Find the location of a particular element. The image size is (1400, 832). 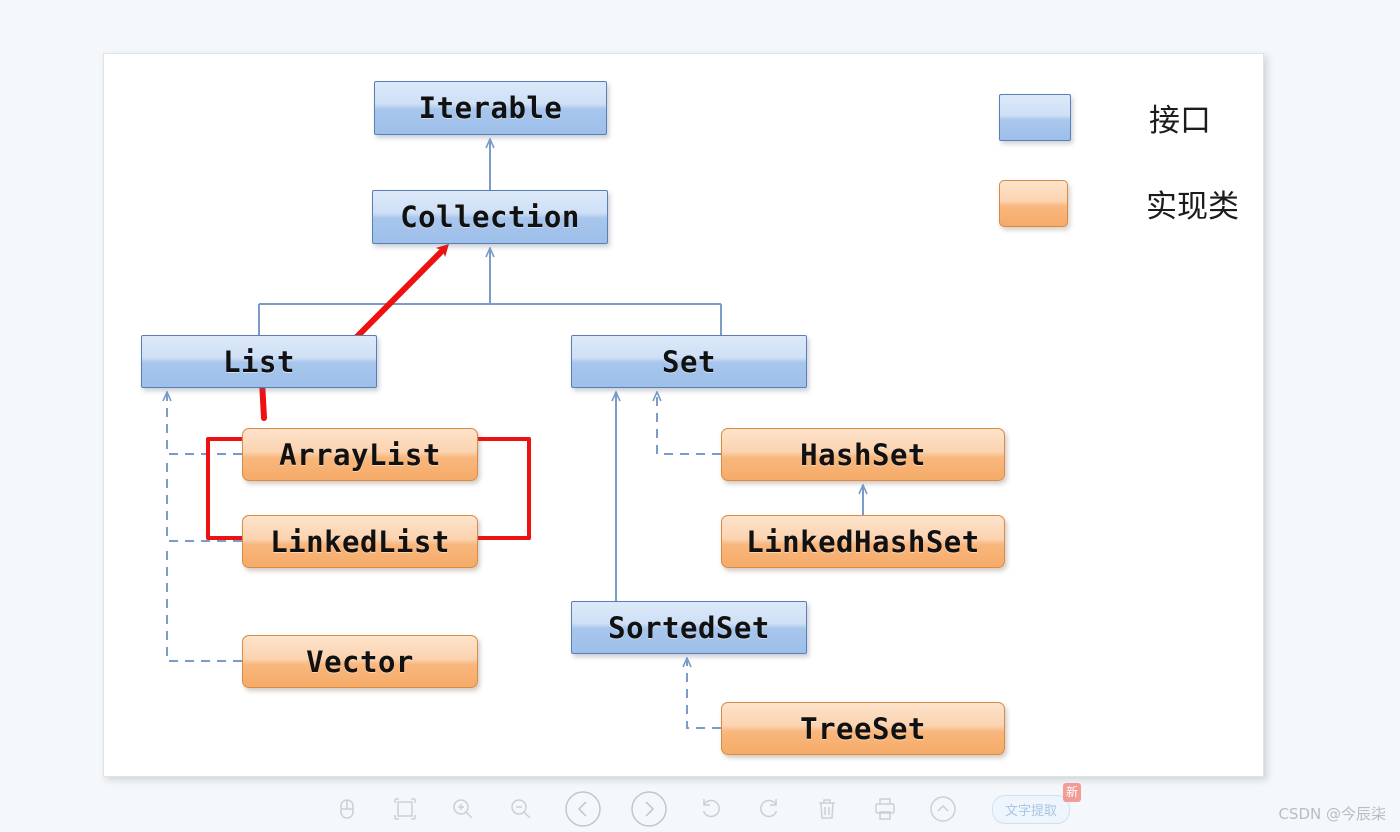

node-label: HashSet is located at coordinates (863, 454).